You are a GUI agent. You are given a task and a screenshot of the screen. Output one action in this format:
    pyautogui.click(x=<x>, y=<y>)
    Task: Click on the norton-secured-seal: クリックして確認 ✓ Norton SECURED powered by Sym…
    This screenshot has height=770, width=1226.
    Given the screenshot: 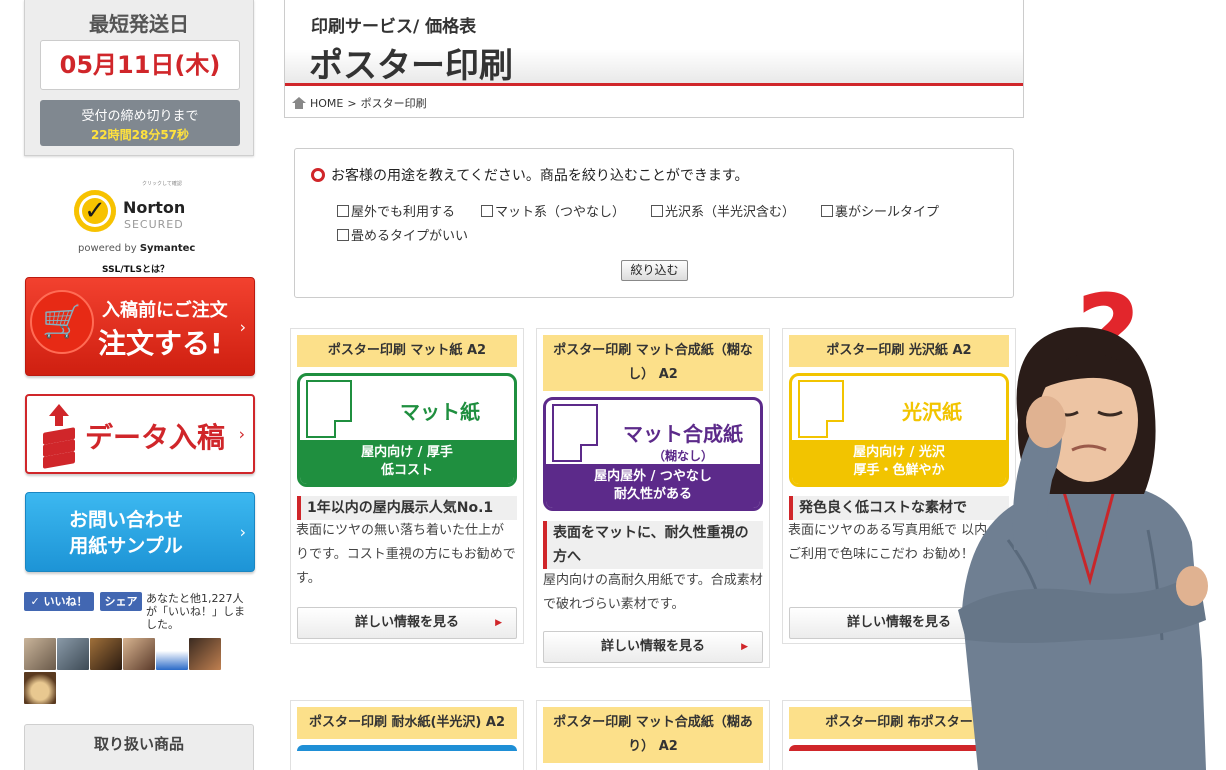 What is the action you would take?
    pyautogui.click(x=138, y=219)
    